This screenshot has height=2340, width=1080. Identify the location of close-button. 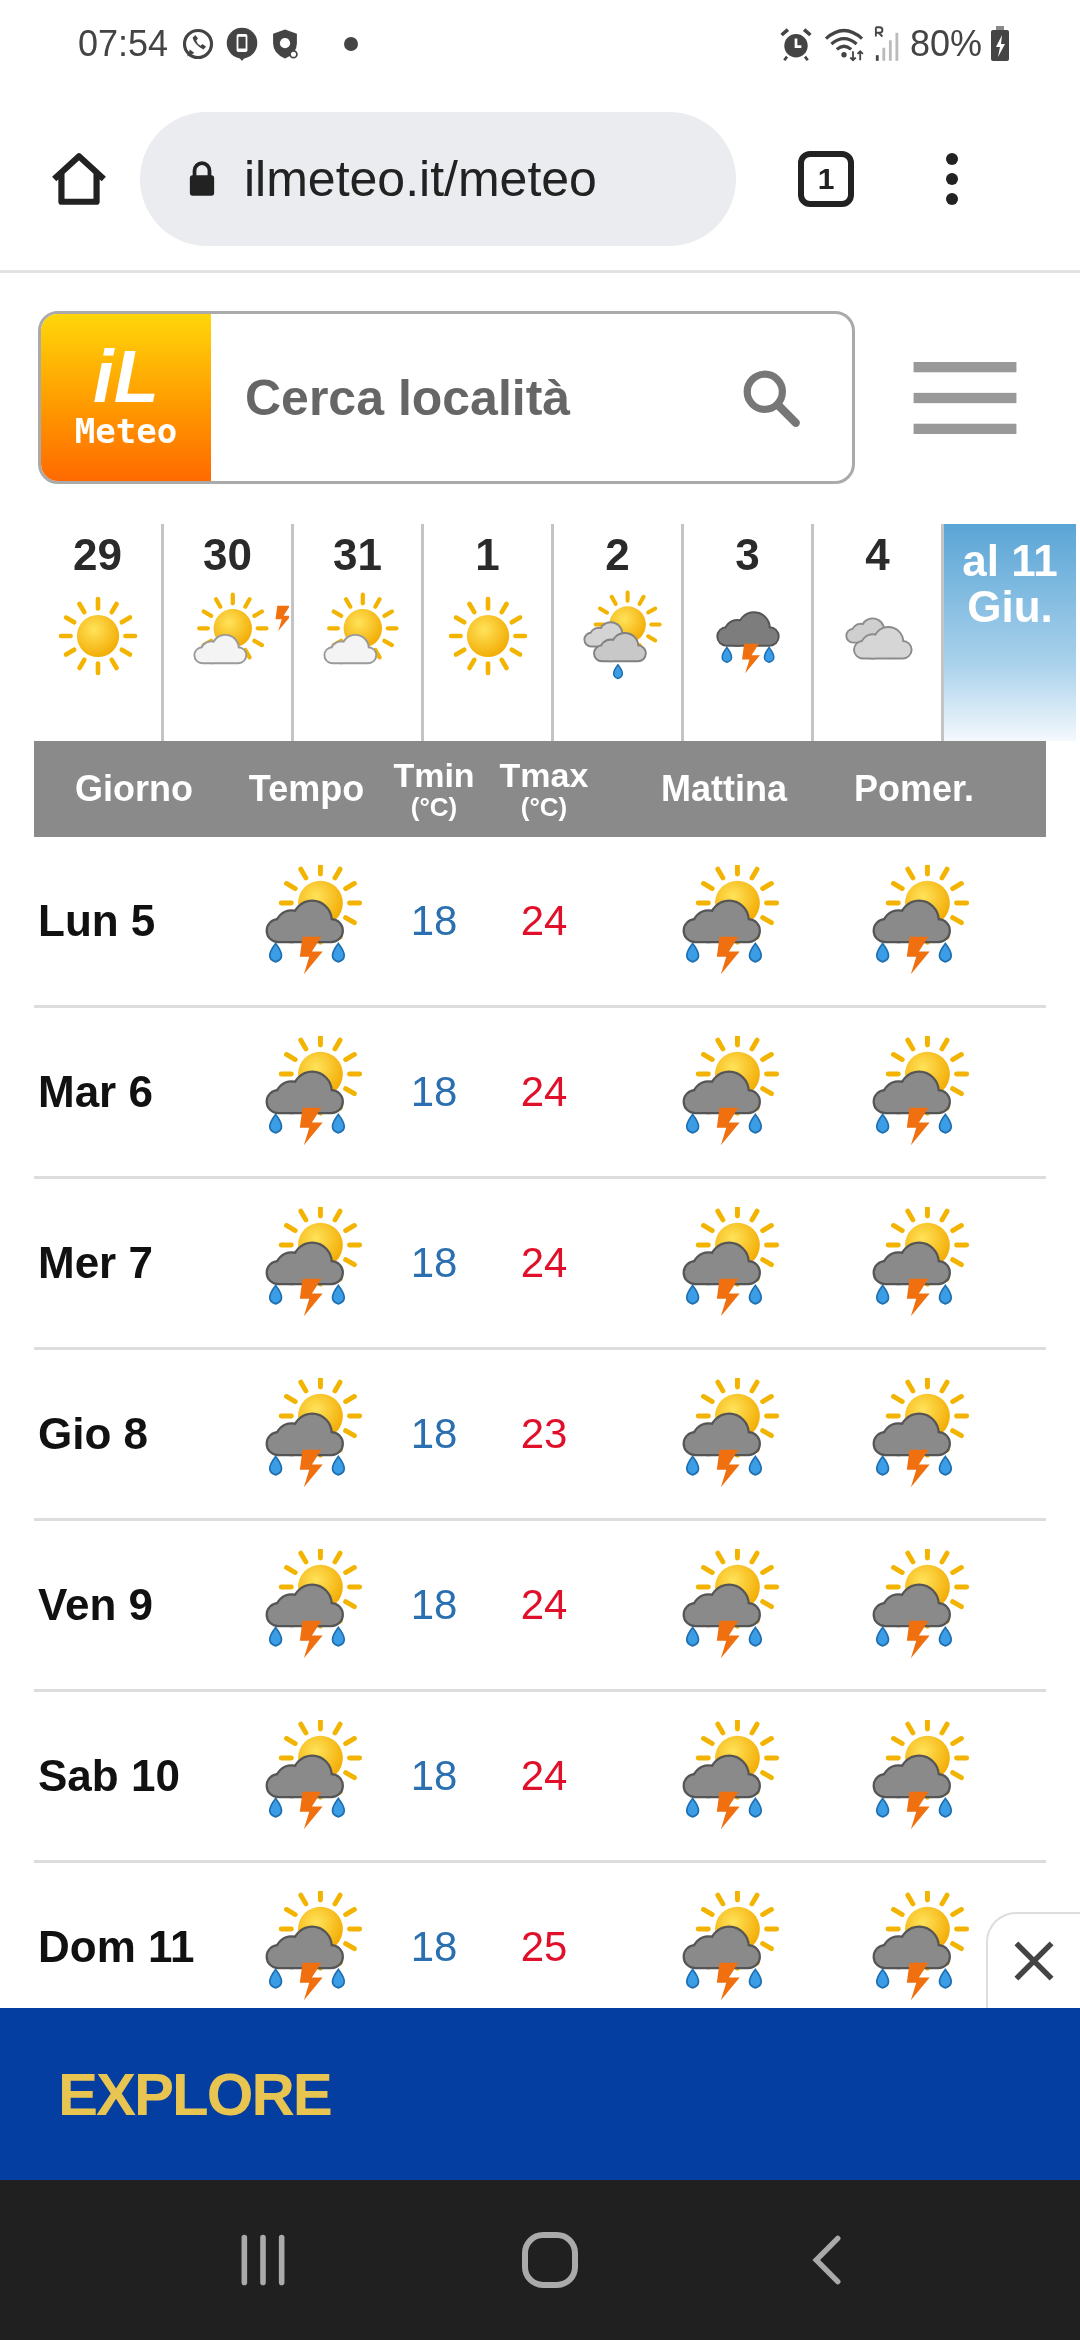
(1033, 1960).